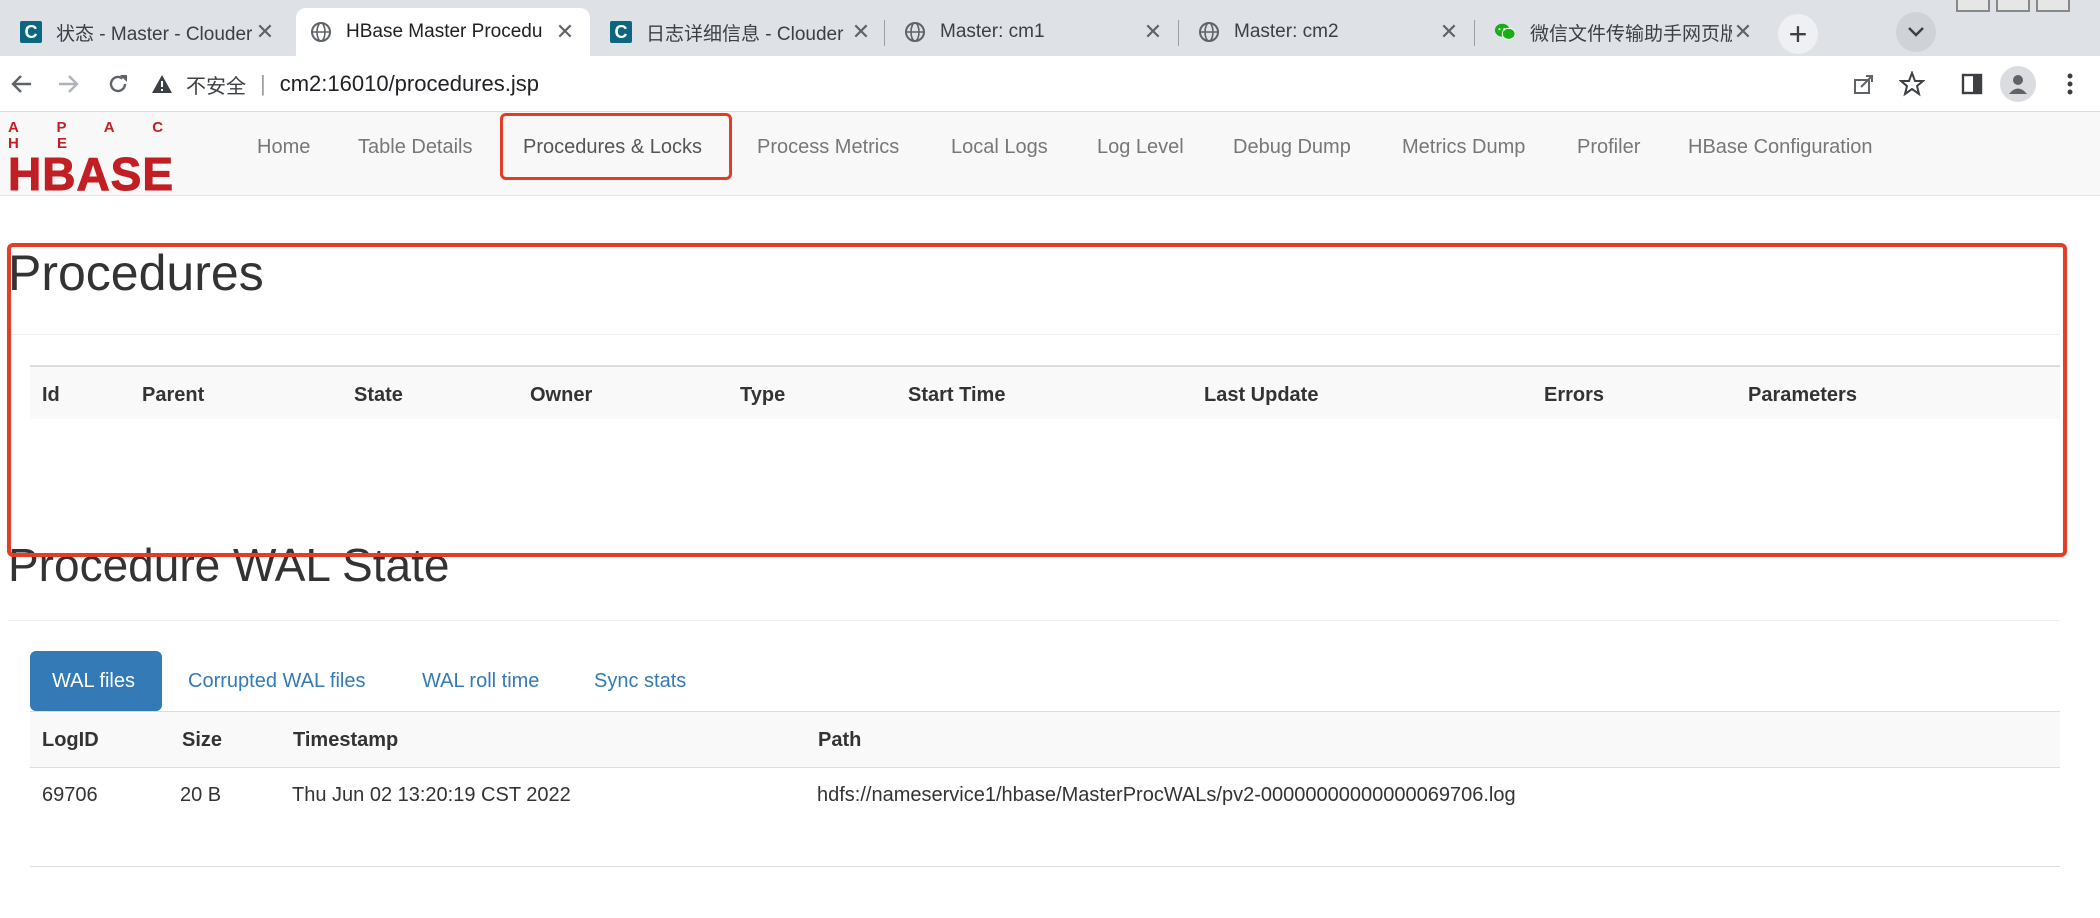 Image resolution: width=2100 pixels, height=918 pixels. I want to click on url-text: cm2:16010/procedures.jsp, so click(409, 84).